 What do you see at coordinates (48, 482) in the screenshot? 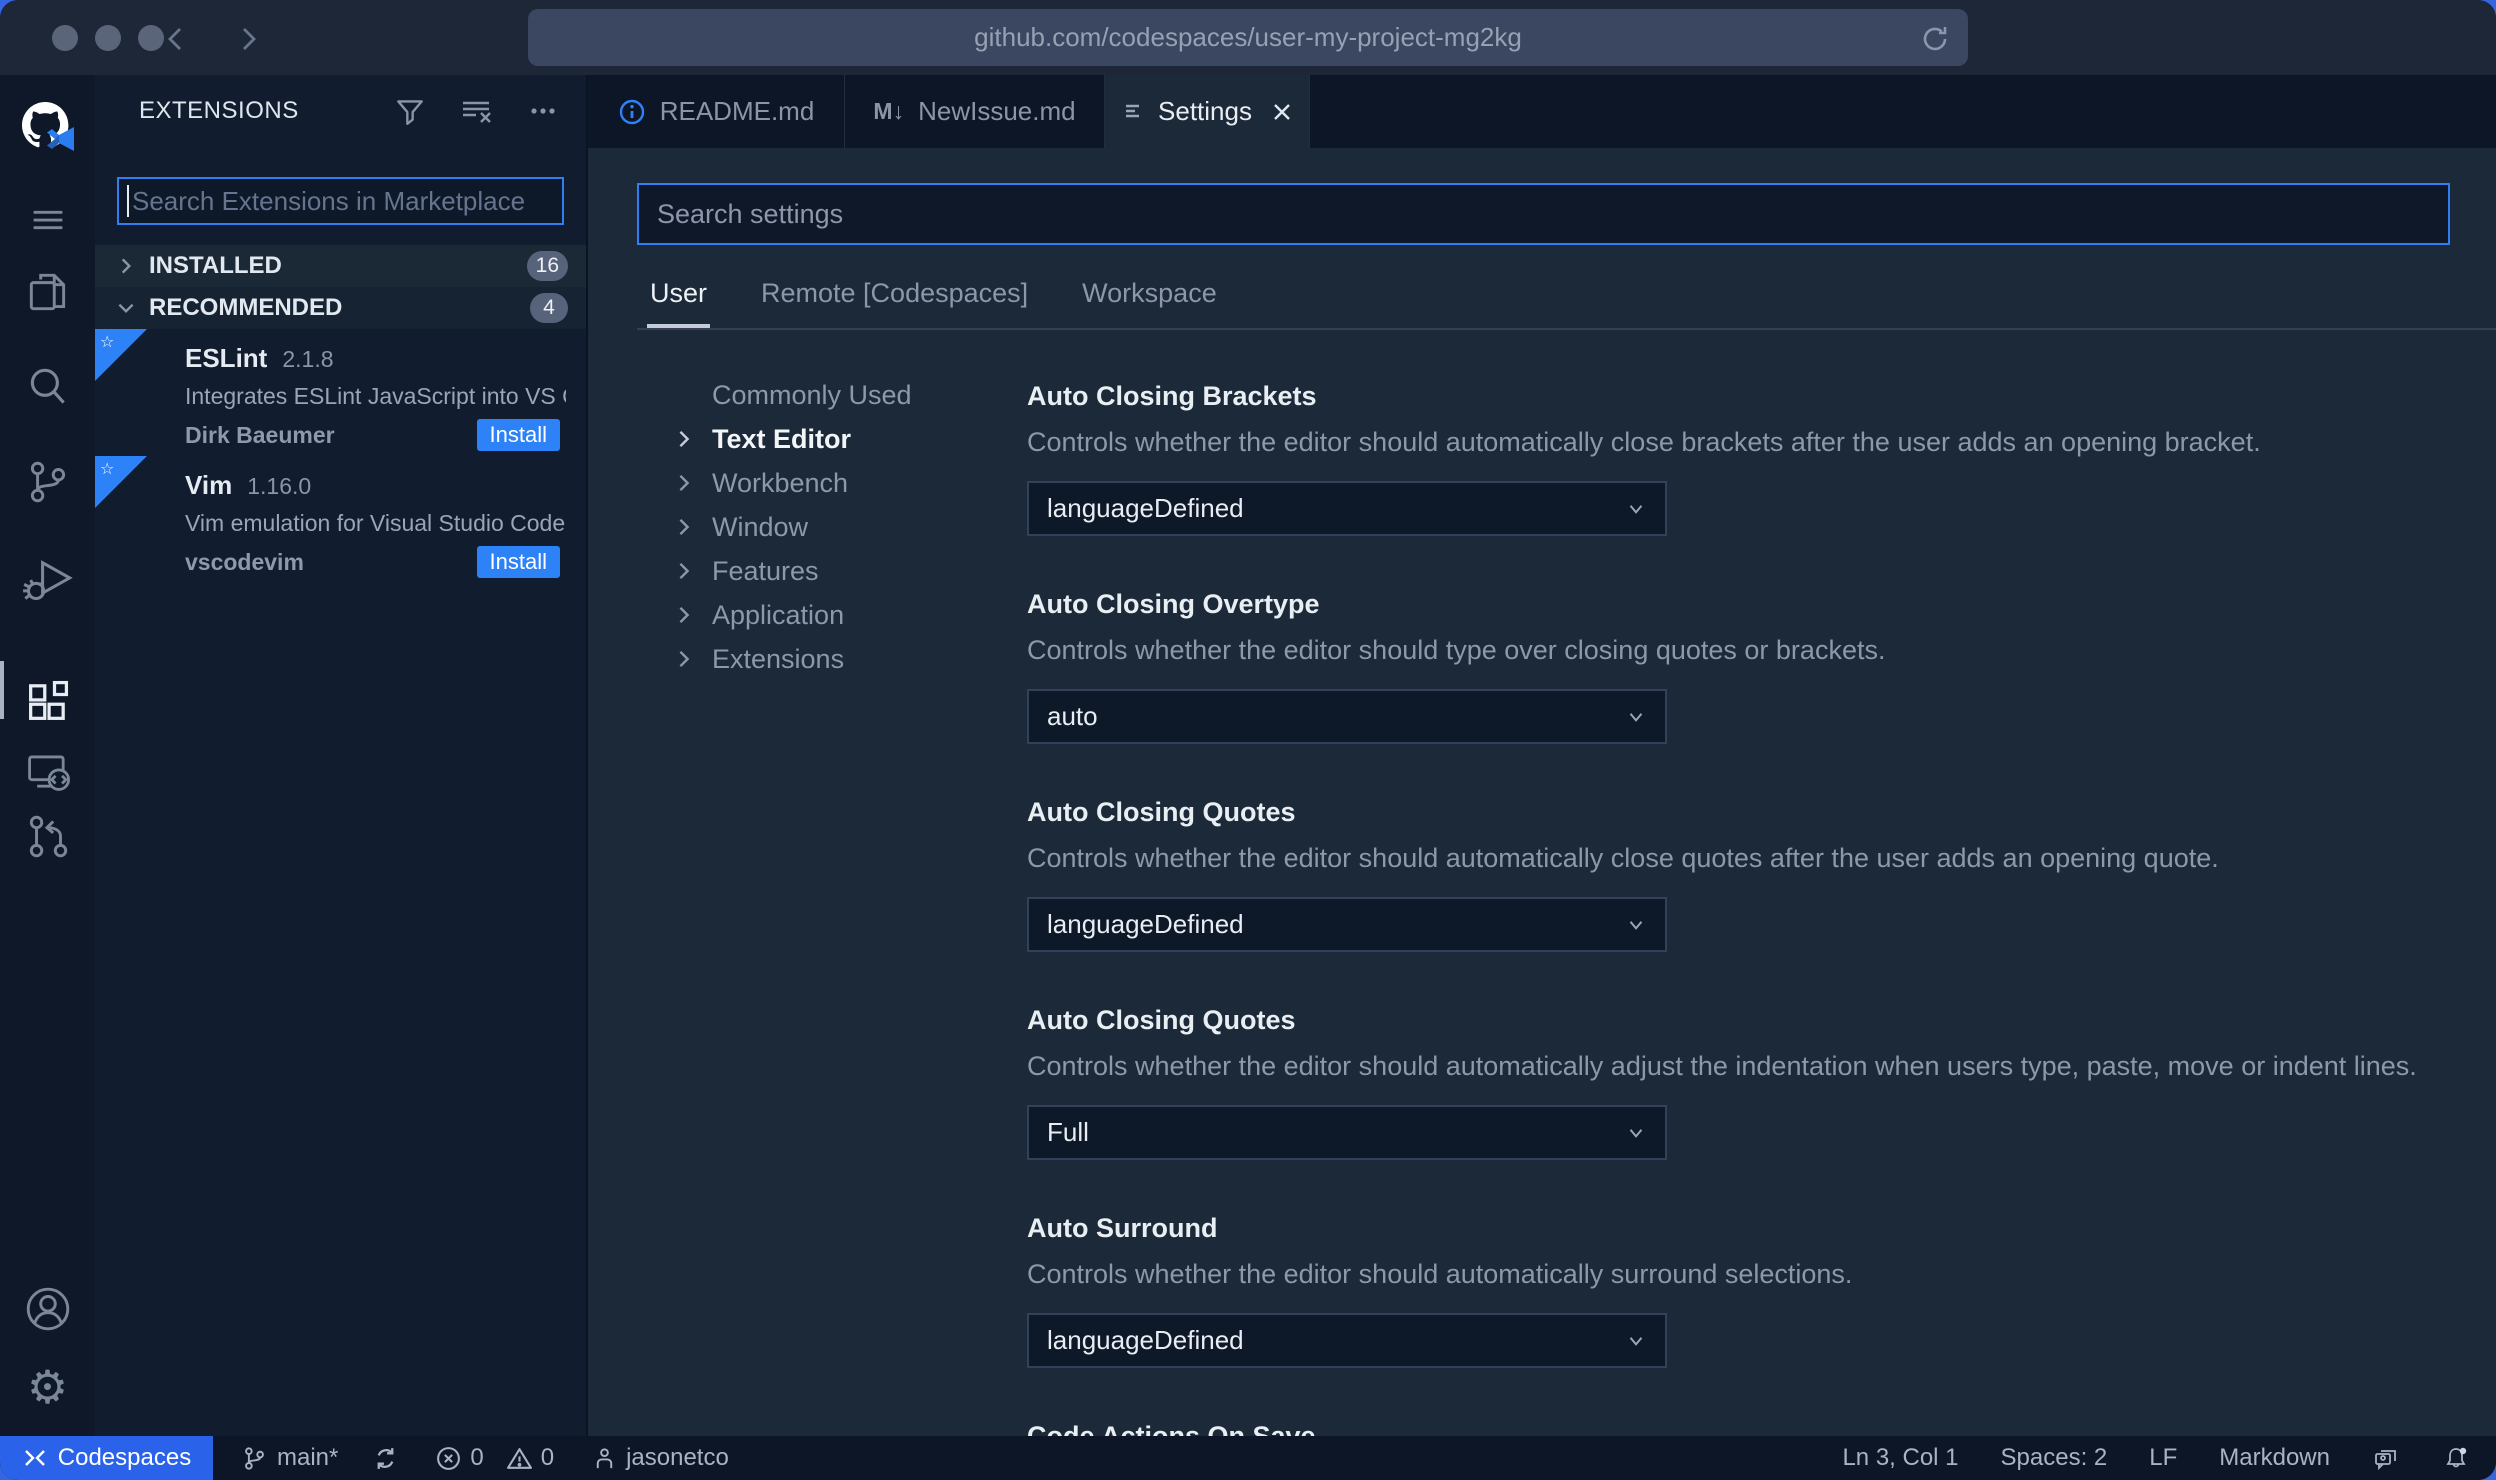
I see `source-control-icon` at bounding box center [48, 482].